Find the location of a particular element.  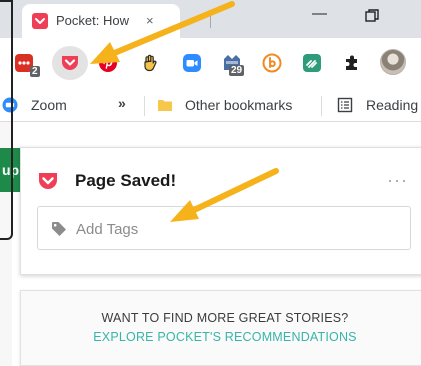

reading-list-icon is located at coordinates (345, 105).